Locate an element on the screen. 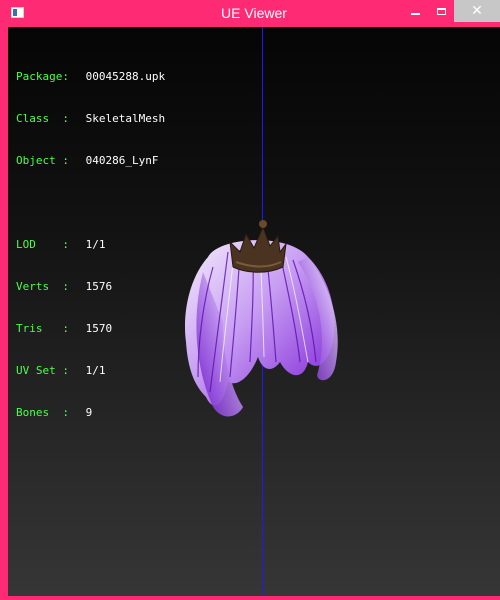 Image resolution: width=500 pixels, height=600 pixels. maximize-icon is located at coordinates (441, 11).